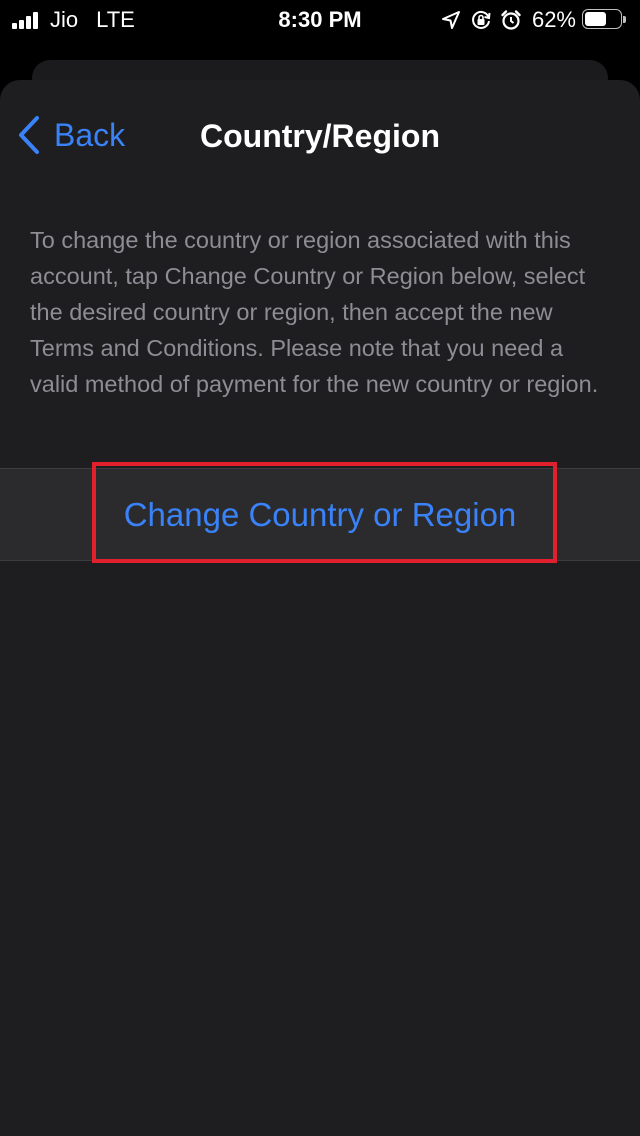 The width and height of the screenshot is (640, 1136). What do you see at coordinates (605, 20) in the screenshot?
I see `battery-icon` at bounding box center [605, 20].